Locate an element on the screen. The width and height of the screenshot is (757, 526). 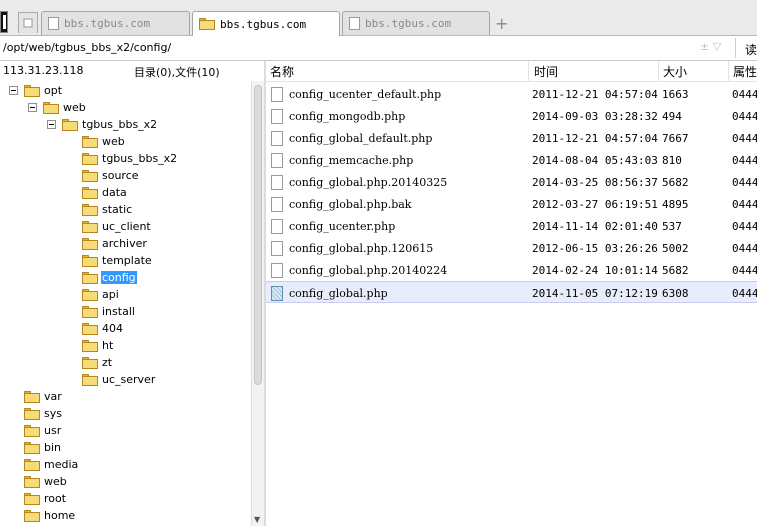
tree-item: usr is located at coordinates (43, 430).